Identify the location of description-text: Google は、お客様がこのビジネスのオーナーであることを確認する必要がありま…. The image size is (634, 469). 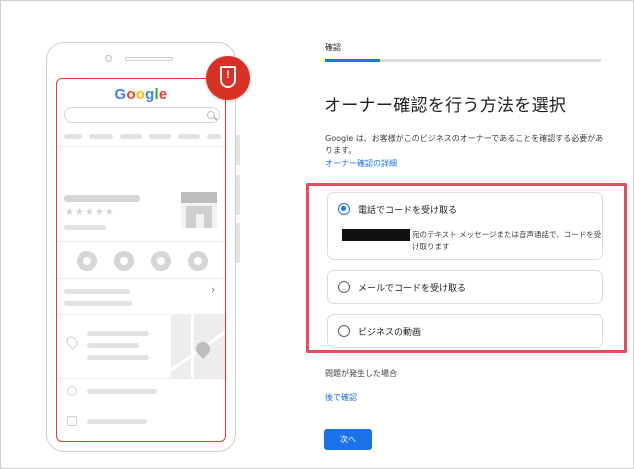
(464, 144).